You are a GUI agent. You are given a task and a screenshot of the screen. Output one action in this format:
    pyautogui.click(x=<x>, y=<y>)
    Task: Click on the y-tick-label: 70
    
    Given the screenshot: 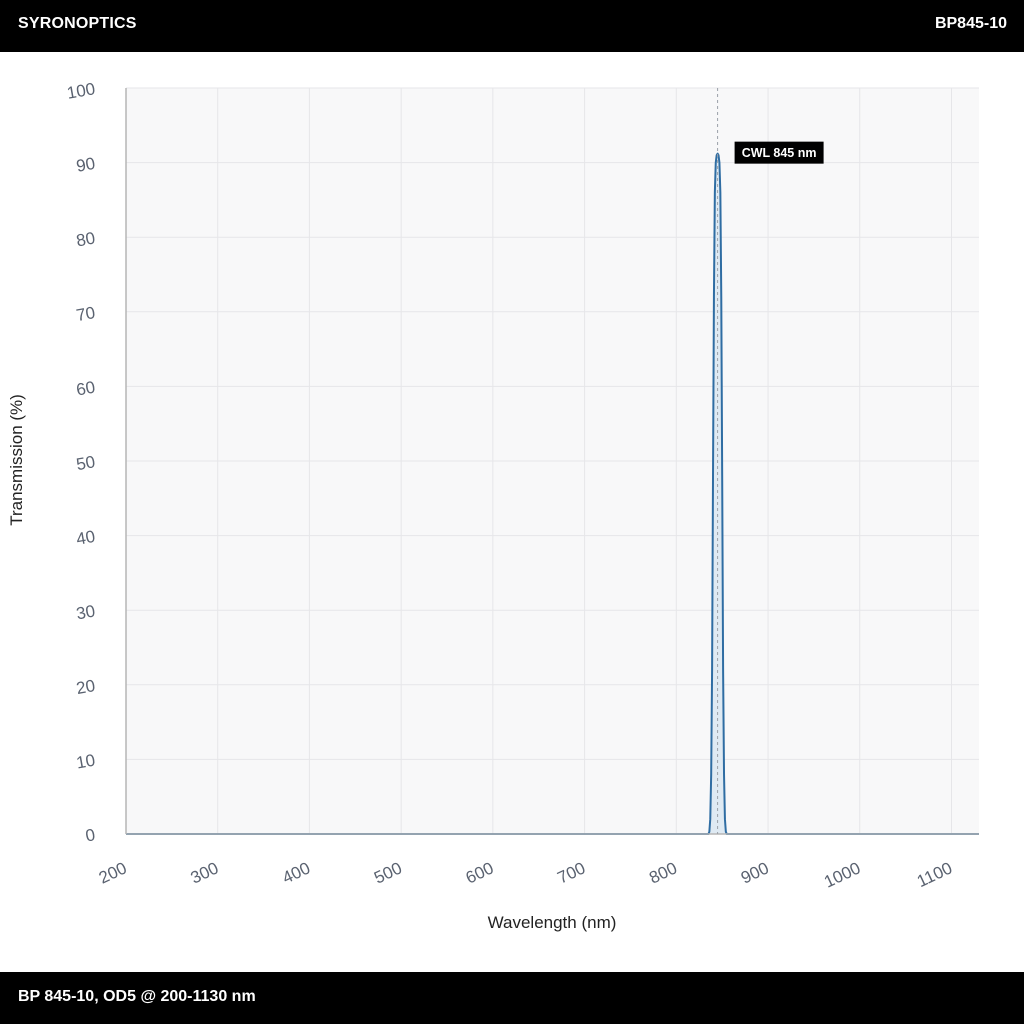 What is the action you would take?
    pyautogui.click(x=86, y=314)
    